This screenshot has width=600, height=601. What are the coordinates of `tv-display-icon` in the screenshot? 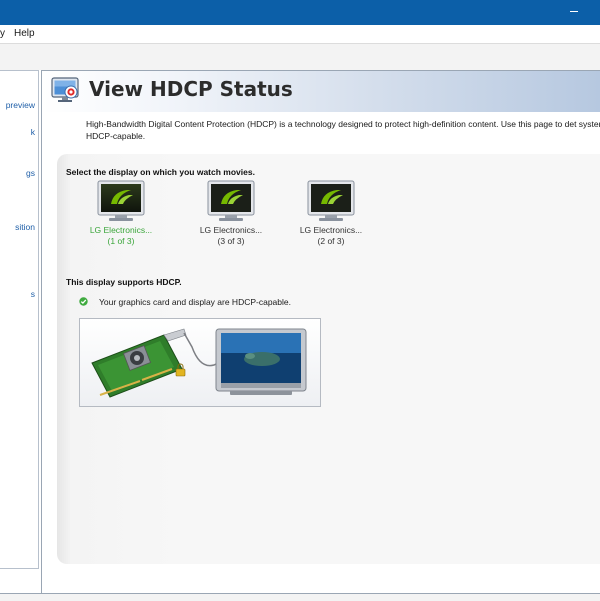 It's located at (261, 361).